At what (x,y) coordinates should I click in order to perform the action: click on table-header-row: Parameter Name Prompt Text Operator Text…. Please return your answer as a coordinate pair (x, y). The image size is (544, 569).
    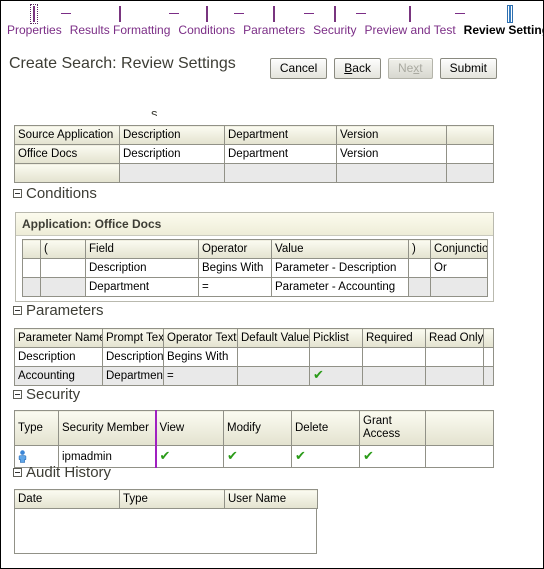
    Looking at the image, I should click on (254, 338).